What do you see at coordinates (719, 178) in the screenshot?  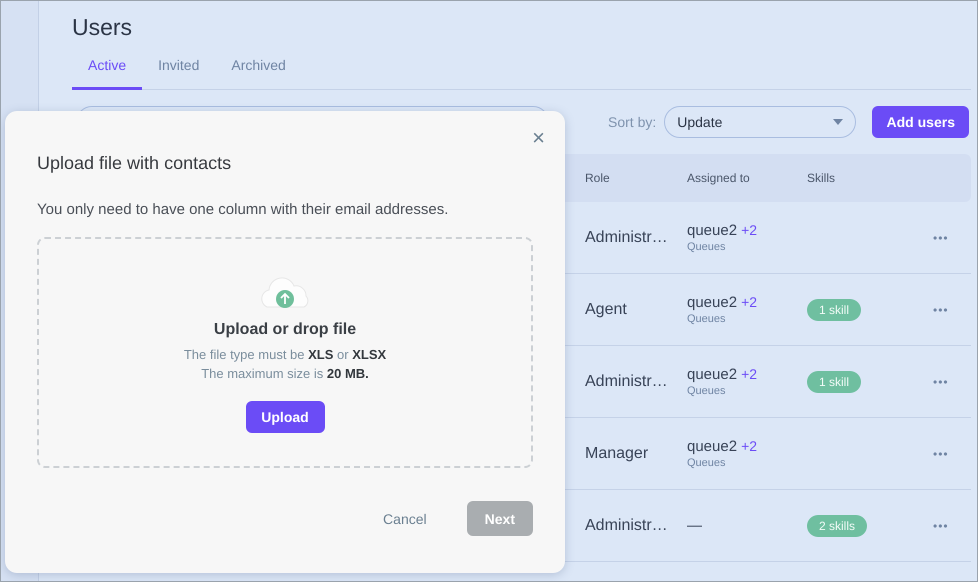 I see `column-header: Assigned to` at bounding box center [719, 178].